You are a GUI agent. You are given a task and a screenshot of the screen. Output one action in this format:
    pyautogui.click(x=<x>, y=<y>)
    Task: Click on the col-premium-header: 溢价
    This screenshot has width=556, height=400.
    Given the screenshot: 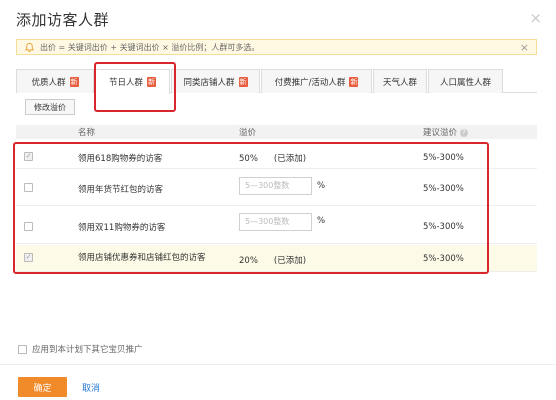 What is the action you would take?
    pyautogui.click(x=248, y=133)
    